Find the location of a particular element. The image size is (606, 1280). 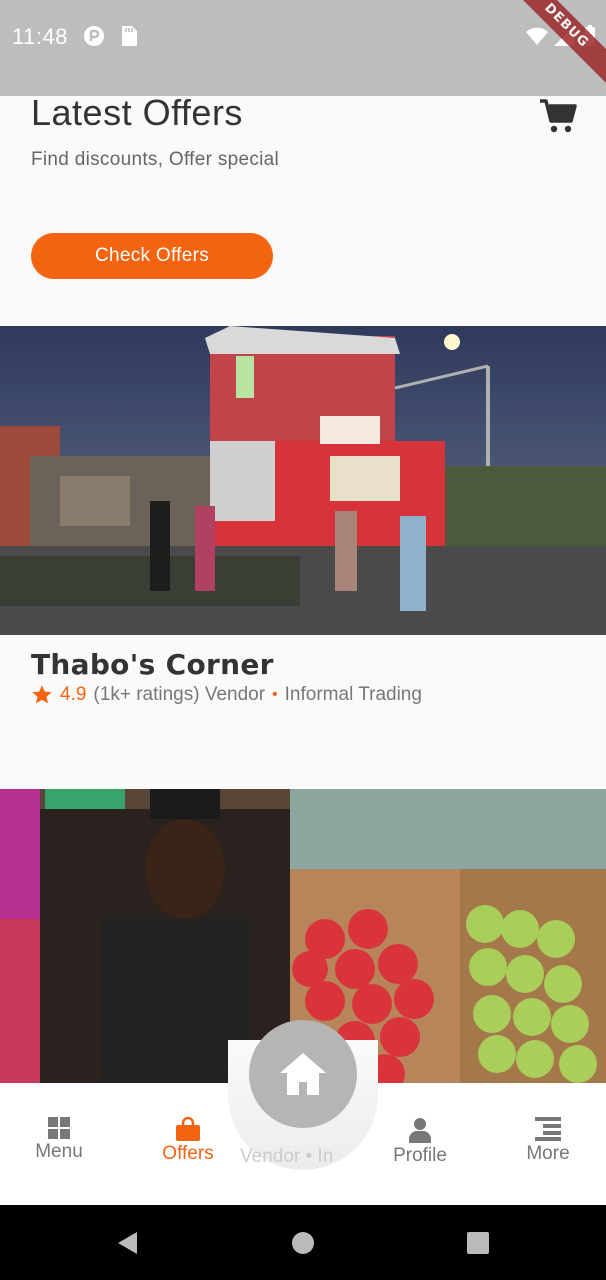

home-circle-icon is located at coordinates (303, 1243).